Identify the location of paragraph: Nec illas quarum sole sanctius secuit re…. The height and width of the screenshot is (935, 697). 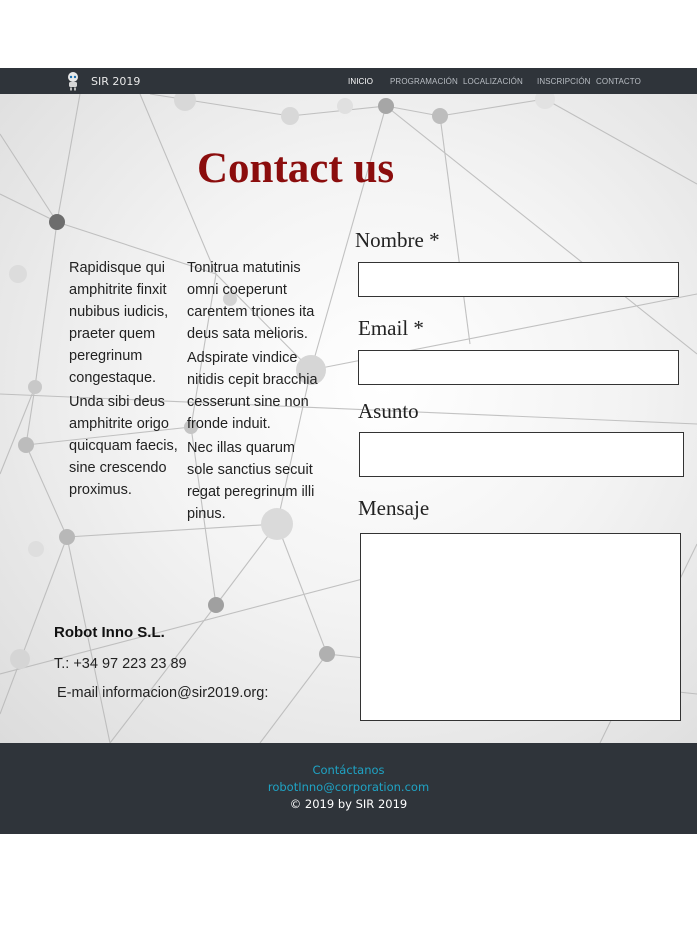
(251, 481).